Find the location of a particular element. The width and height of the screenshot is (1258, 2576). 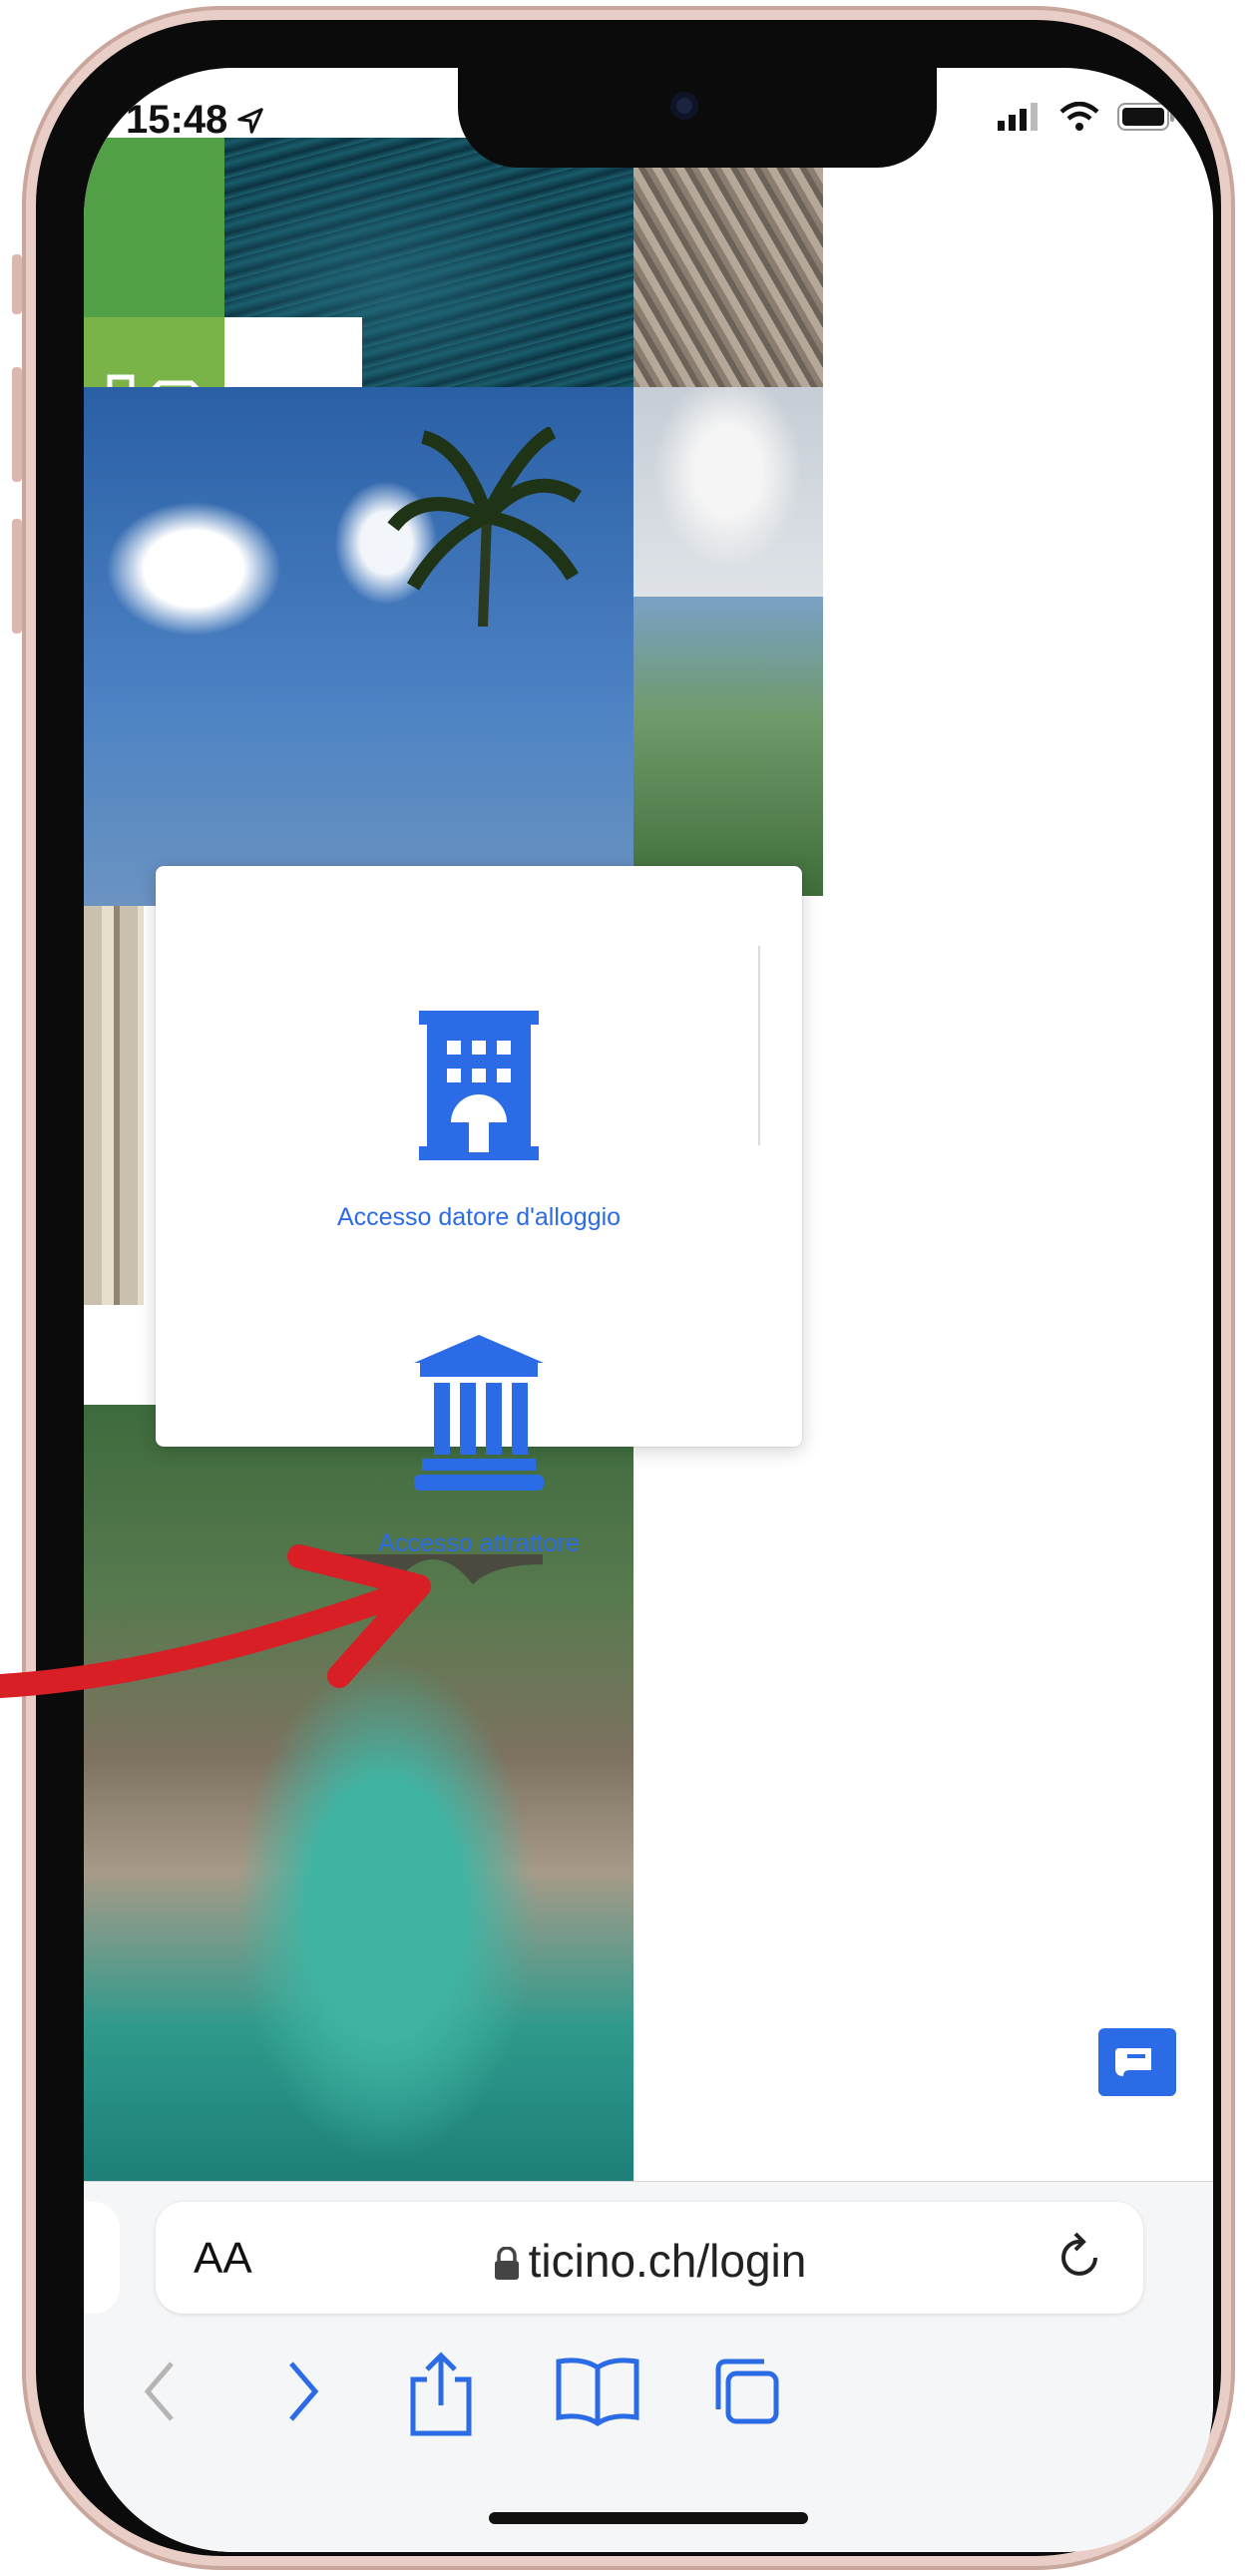

annotation-arrow is located at coordinates (215, 1621).